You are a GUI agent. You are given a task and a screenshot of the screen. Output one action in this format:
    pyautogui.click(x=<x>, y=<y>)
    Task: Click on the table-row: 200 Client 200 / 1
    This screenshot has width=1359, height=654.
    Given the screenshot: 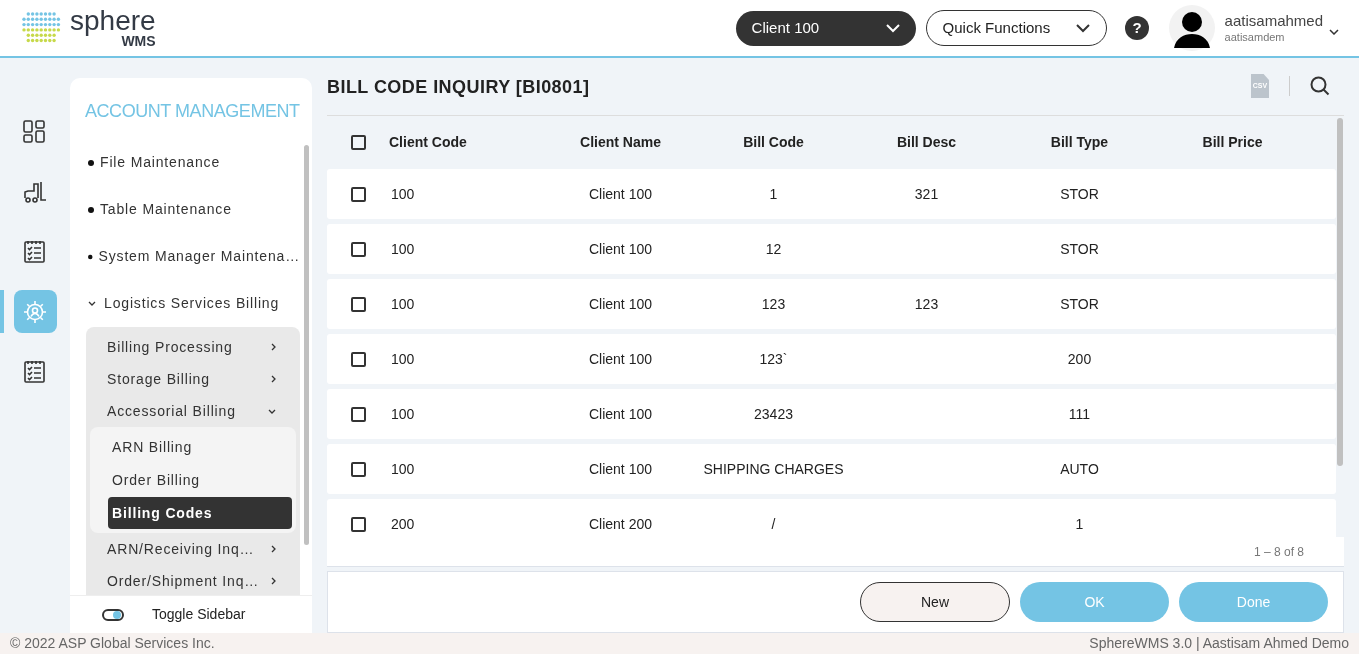 What is the action you would take?
    pyautogui.click(x=831, y=518)
    